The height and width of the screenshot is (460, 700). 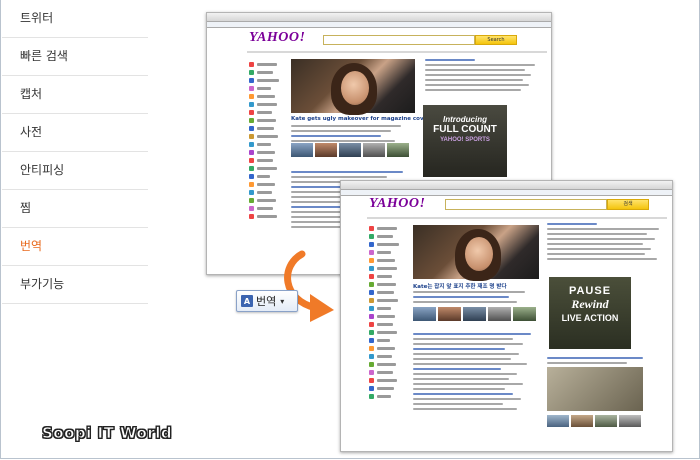 What do you see at coordinates (496, 40) in the screenshot?
I see `search-button: Search` at bounding box center [496, 40].